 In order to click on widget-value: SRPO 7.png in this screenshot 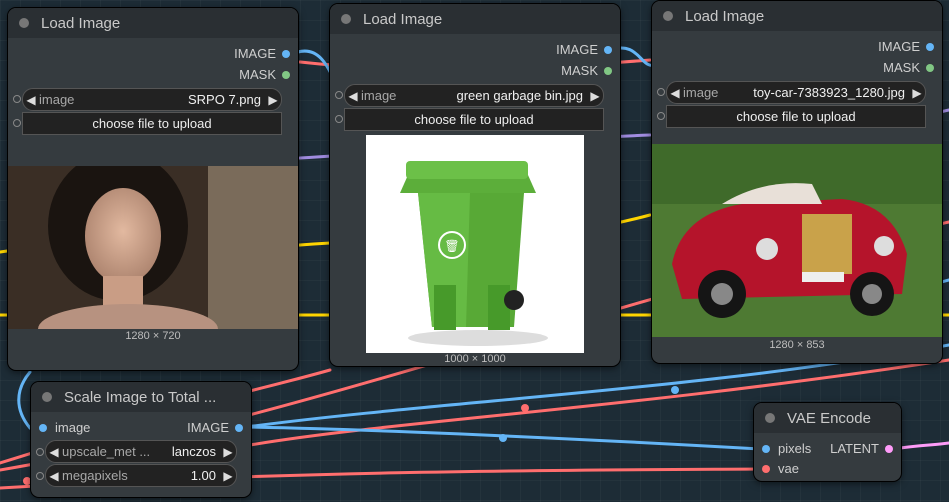, I will do `click(224, 99)`.